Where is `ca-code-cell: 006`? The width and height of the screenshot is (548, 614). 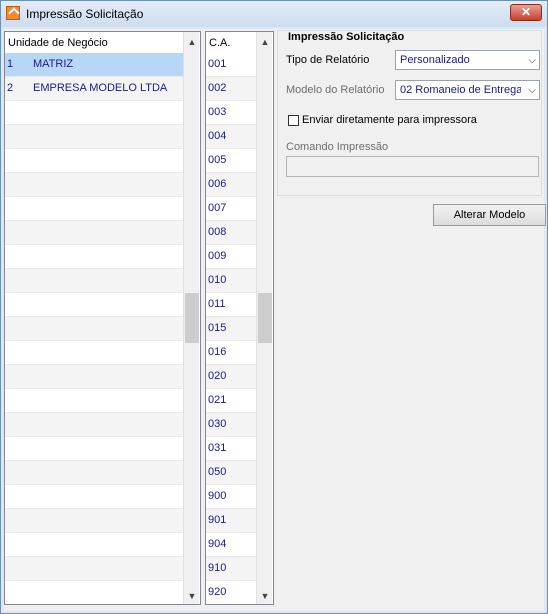
ca-code-cell: 006 is located at coordinates (217, 184).